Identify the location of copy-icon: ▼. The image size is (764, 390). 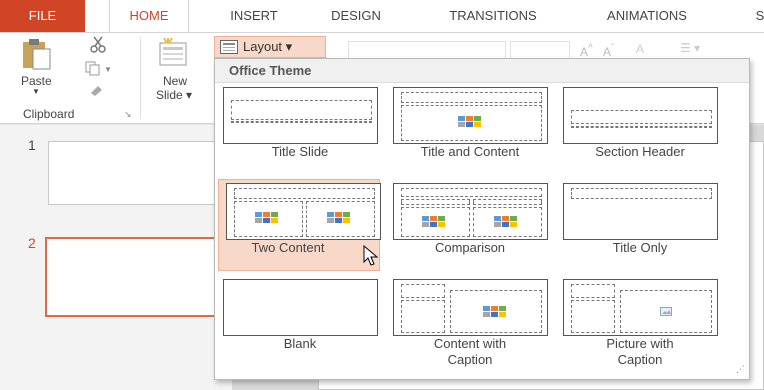
(99, 68).